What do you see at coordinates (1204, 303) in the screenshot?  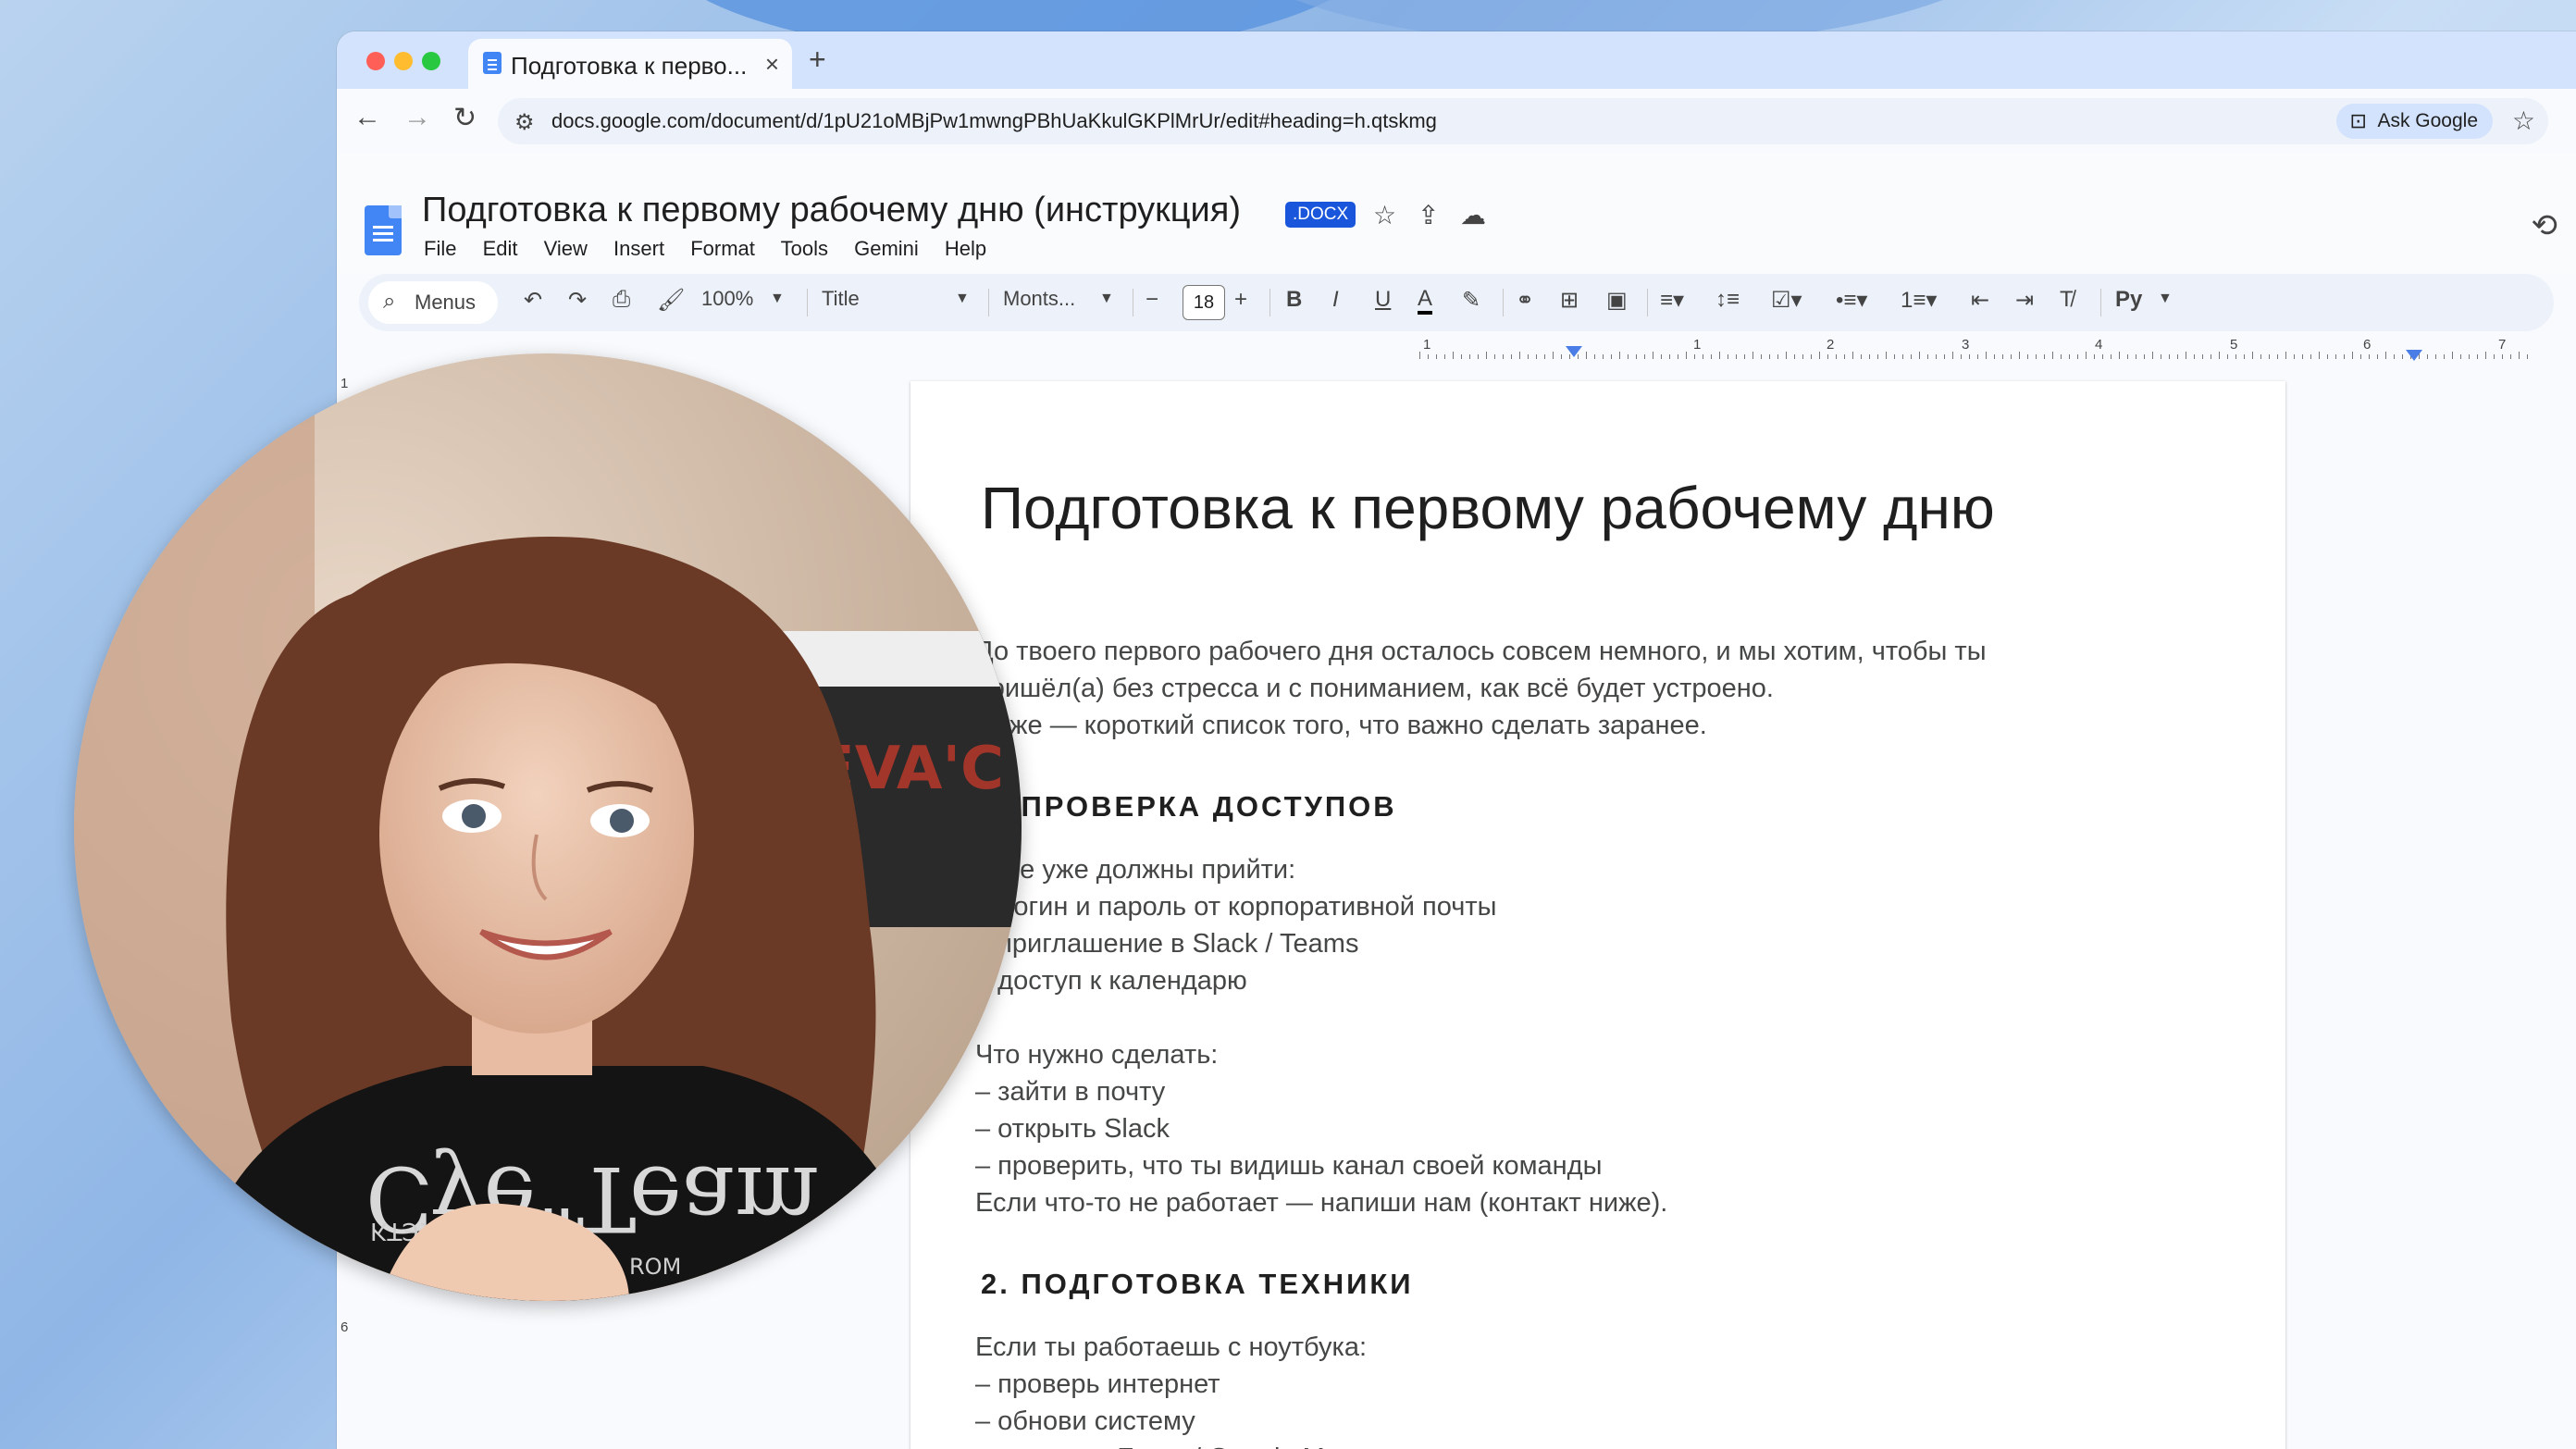 I see `font-size-input: 18` at bounding box center [1204, 303].